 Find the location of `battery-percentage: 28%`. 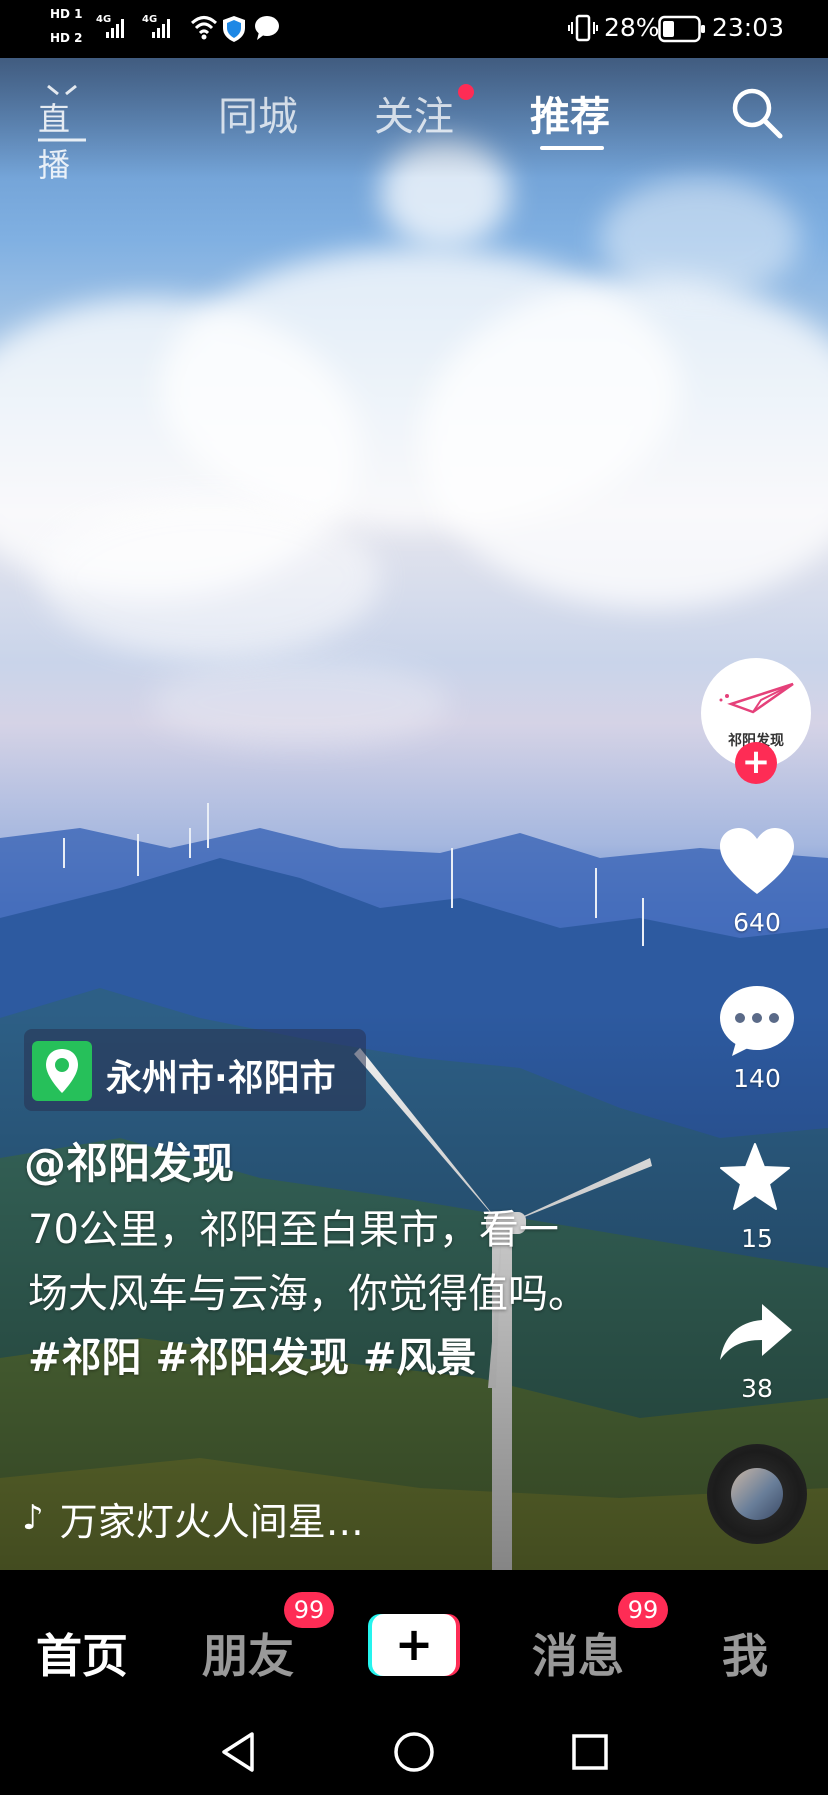

battery-percentage: 28% is located at coordinates (632, 27).